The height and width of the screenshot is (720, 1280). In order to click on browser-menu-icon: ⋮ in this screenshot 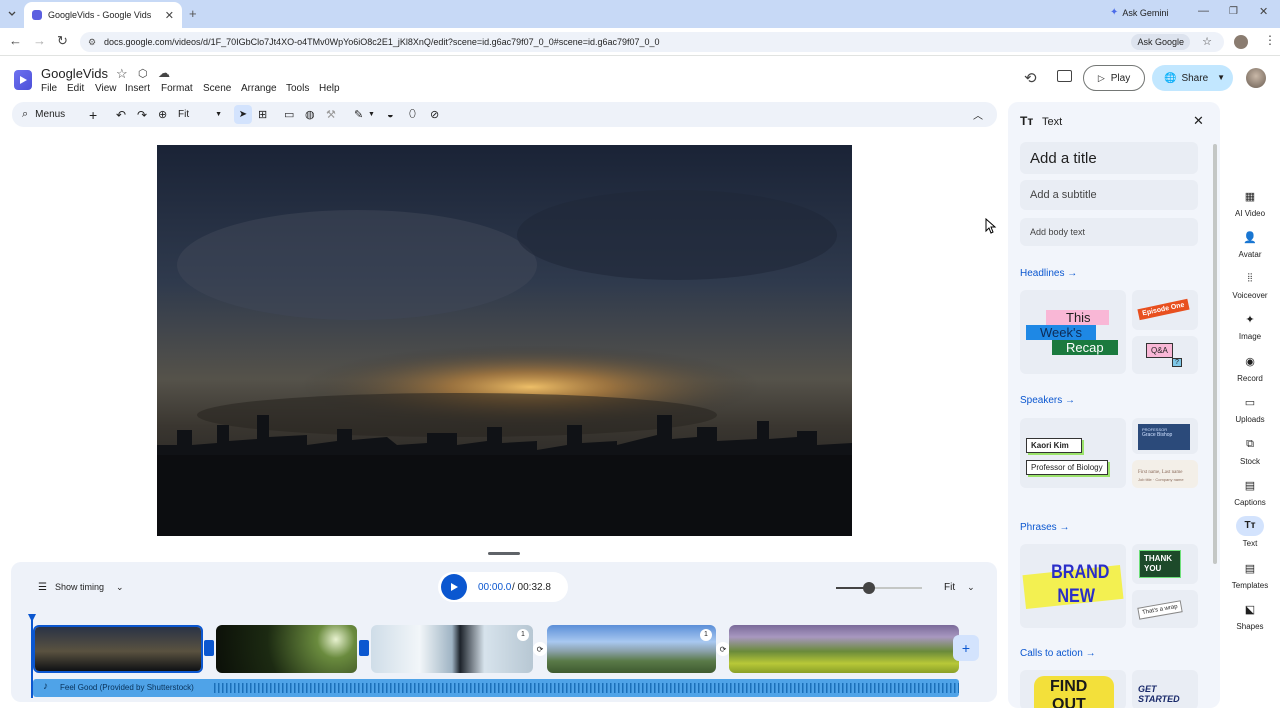, I will do `click(1270, 40)`.